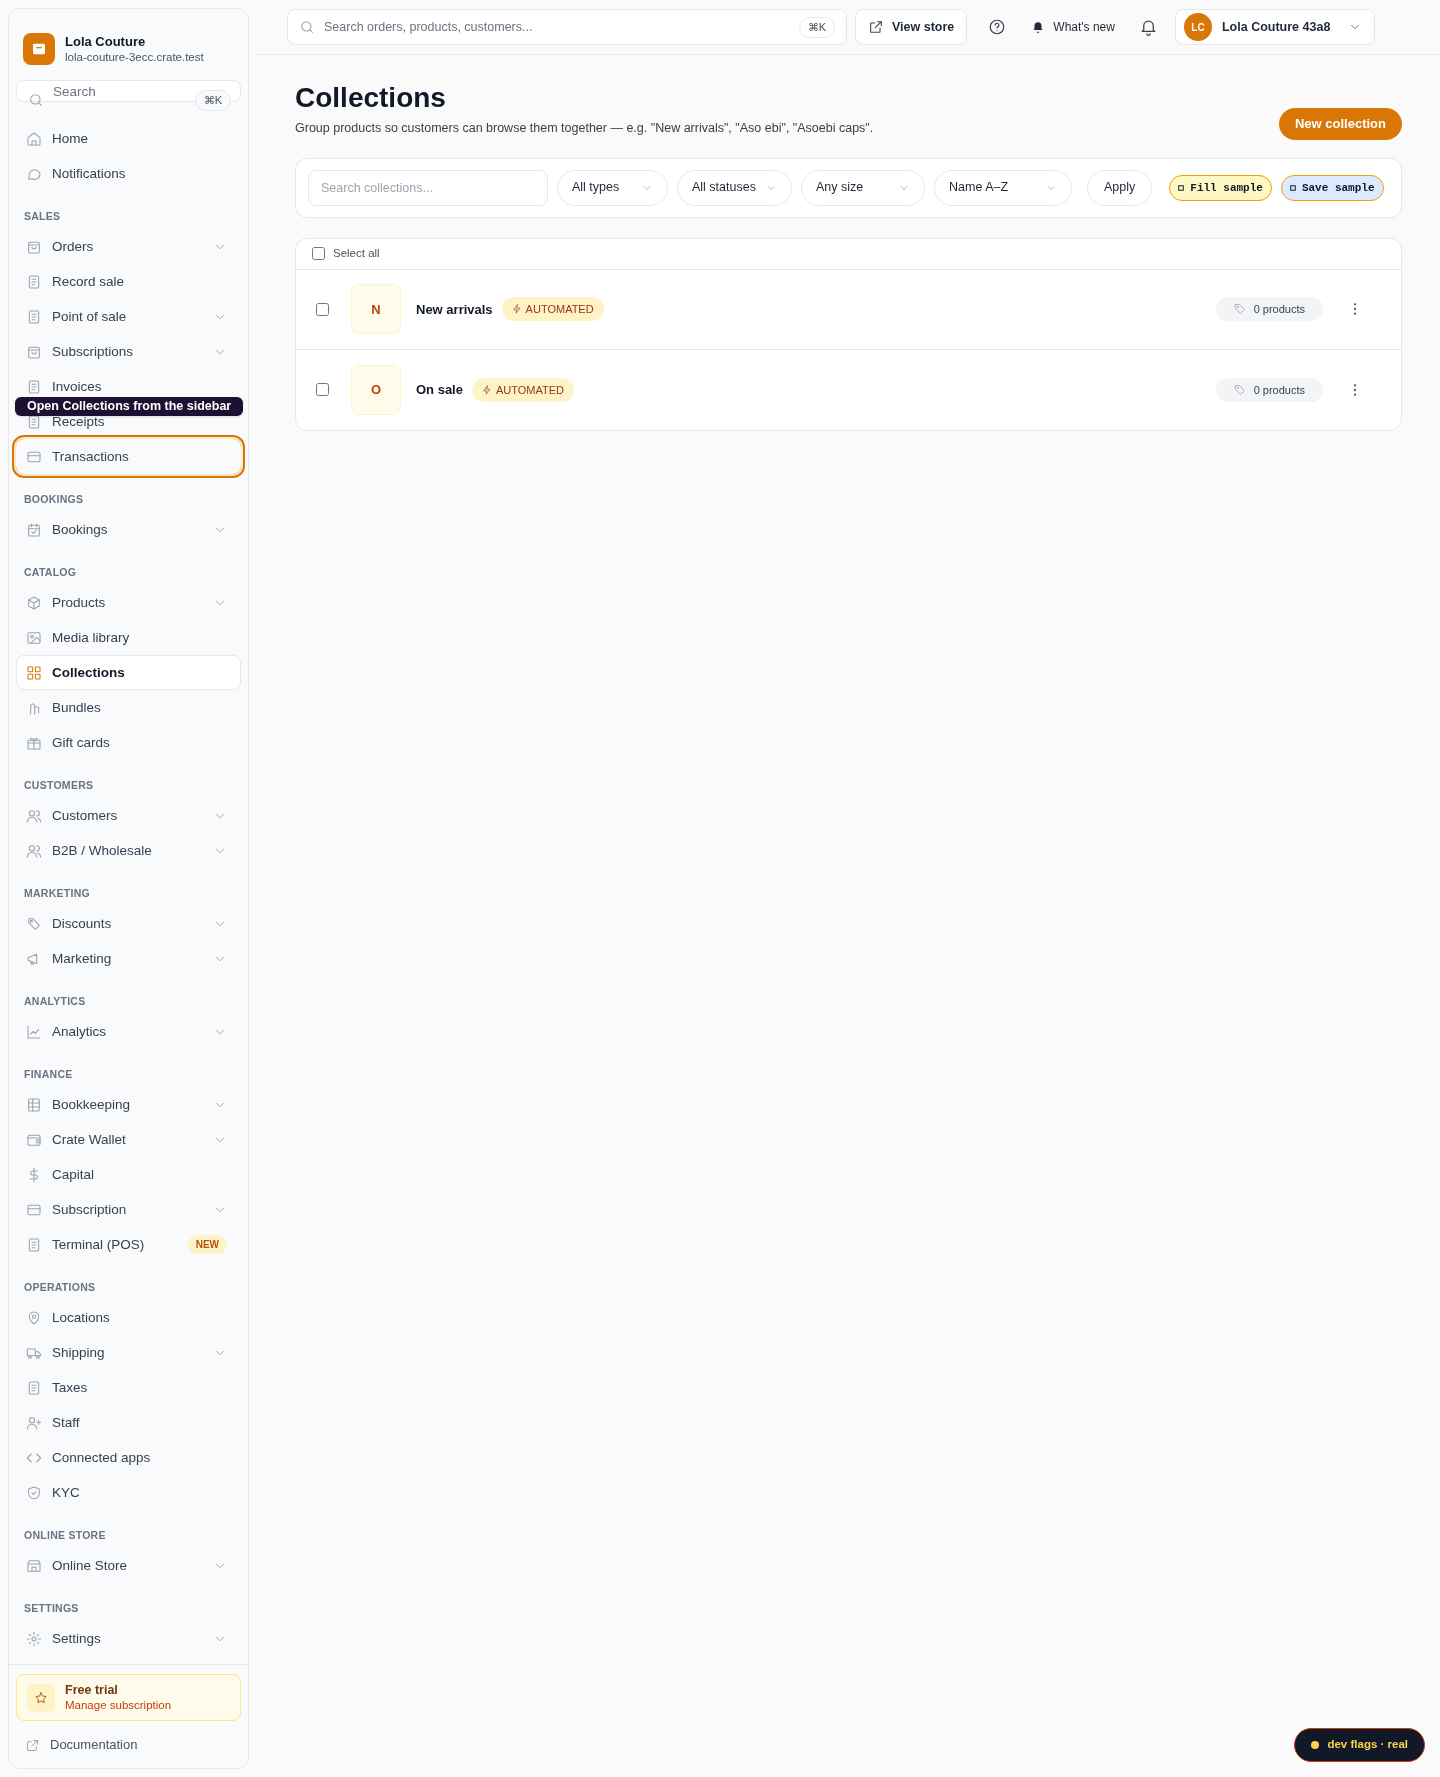  Describe the element at coordinates (1332, 187) in the screenshot. I see `save-sample-button: Save sample` at that location.